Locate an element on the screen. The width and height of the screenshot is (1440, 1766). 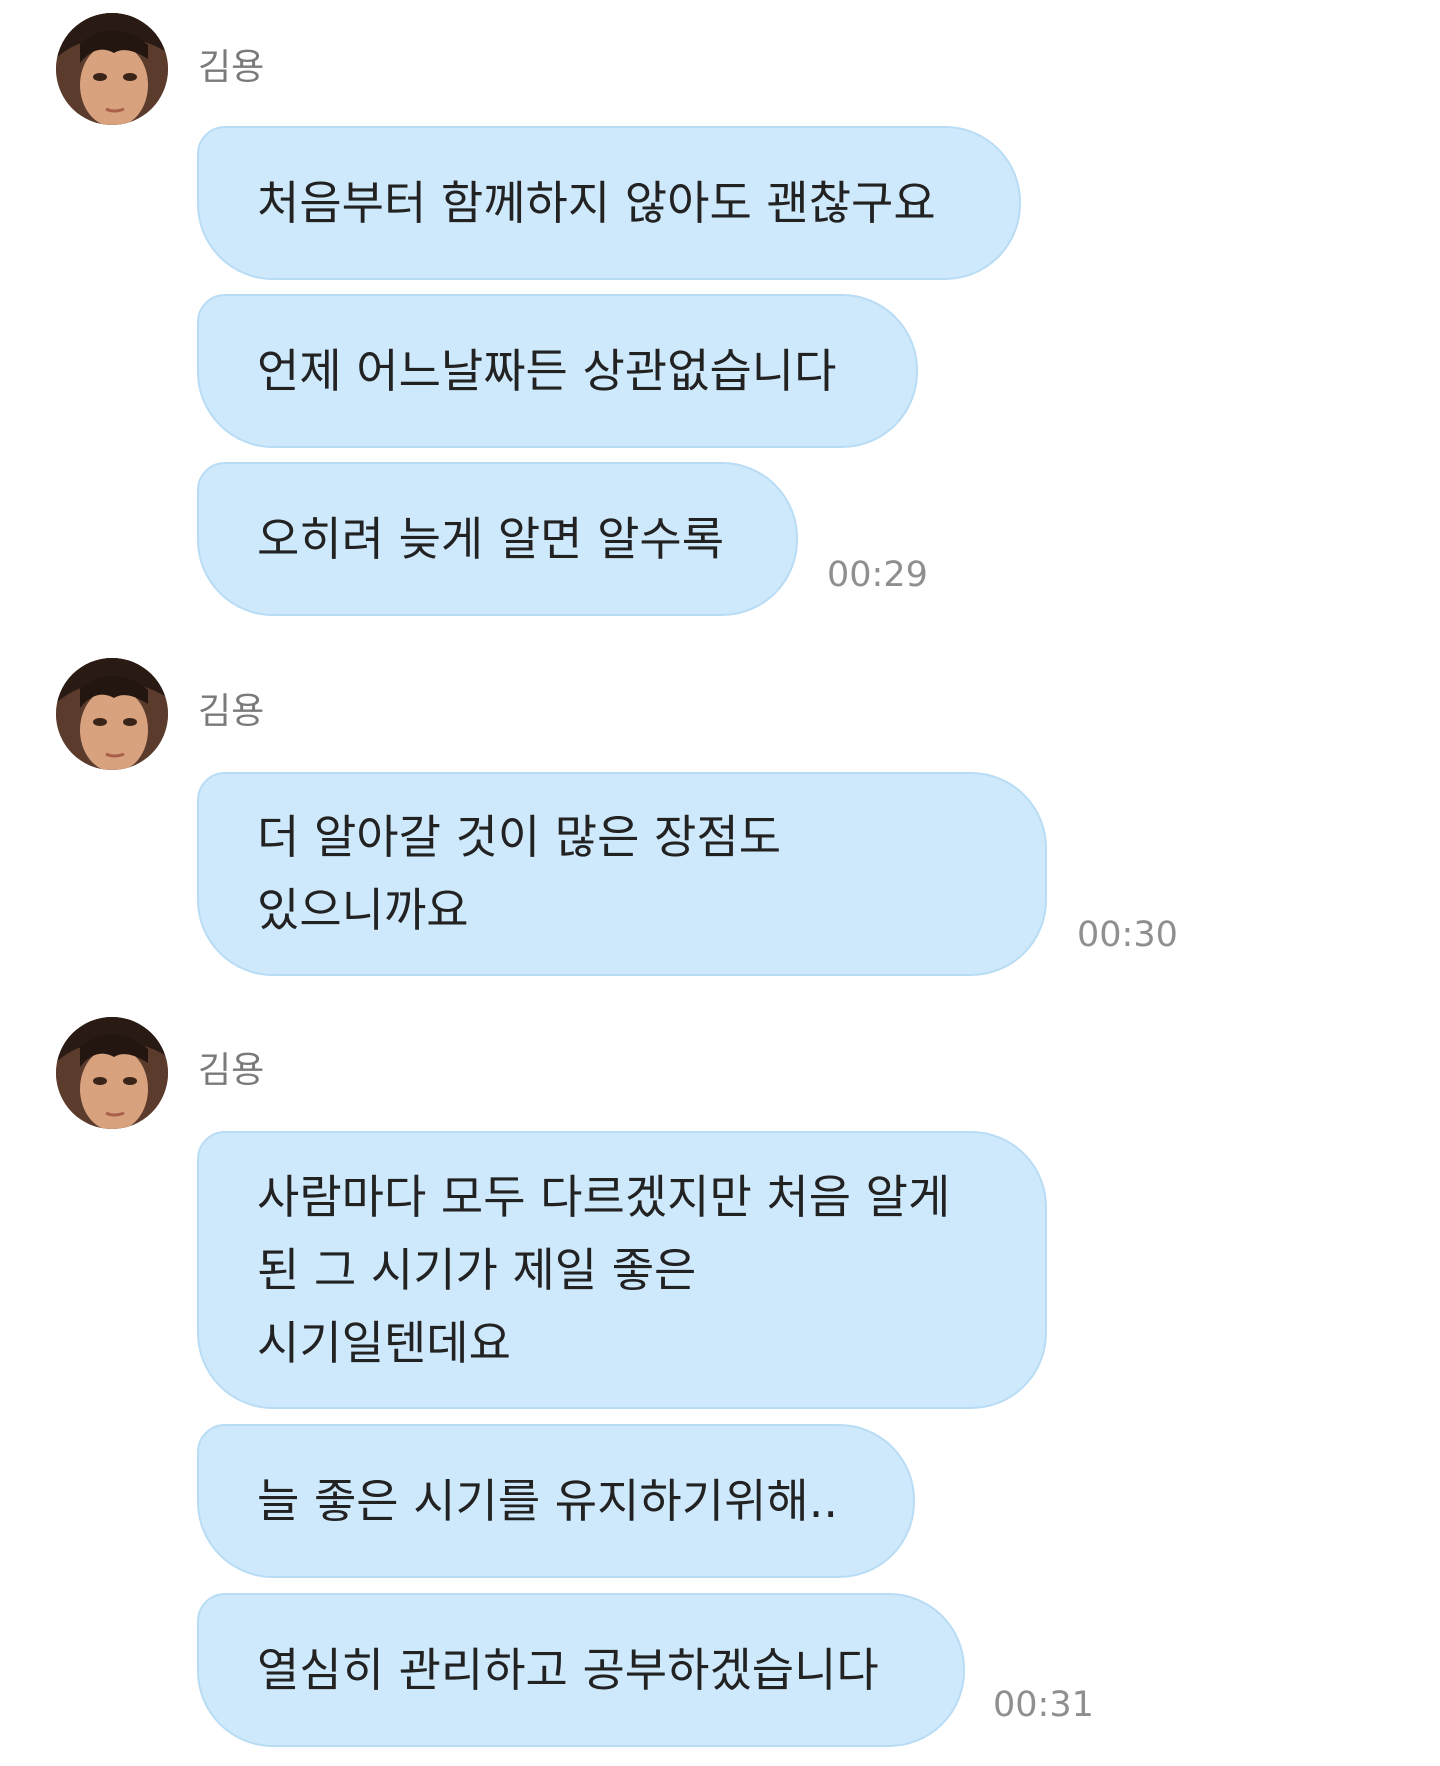
message-bubble: 늘 좋은 시기를 유지하기위해.. is located at coordinates (556, 1501).